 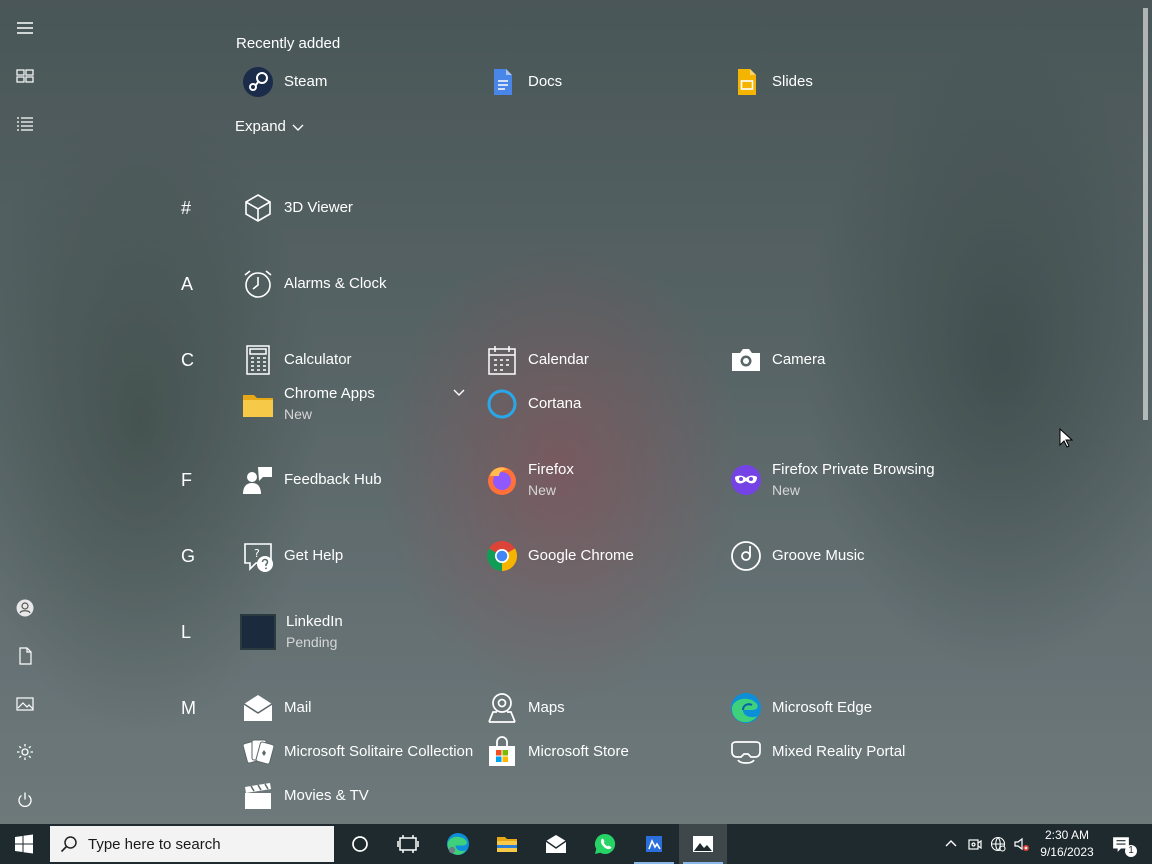 I want to click on app-linkedin: LinkedIn Pending, so click(x=289, y=632).